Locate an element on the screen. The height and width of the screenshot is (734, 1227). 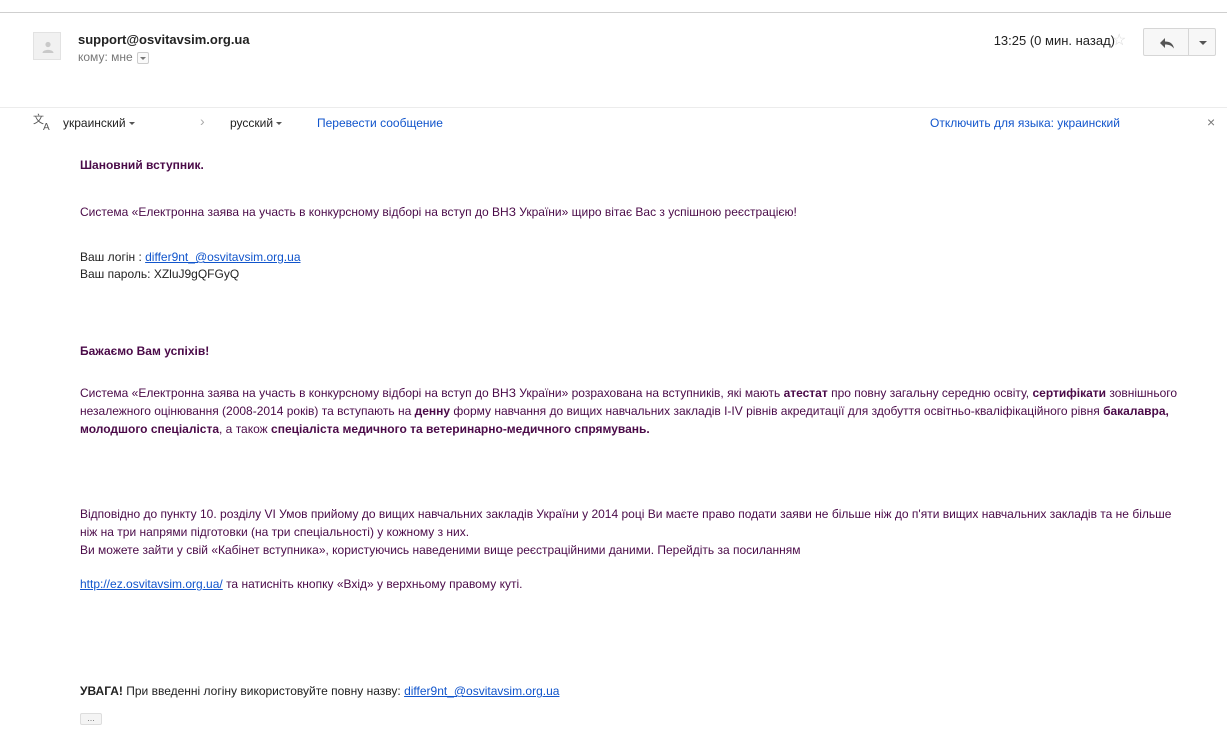
person-icon is located at coordinates (48, 47).